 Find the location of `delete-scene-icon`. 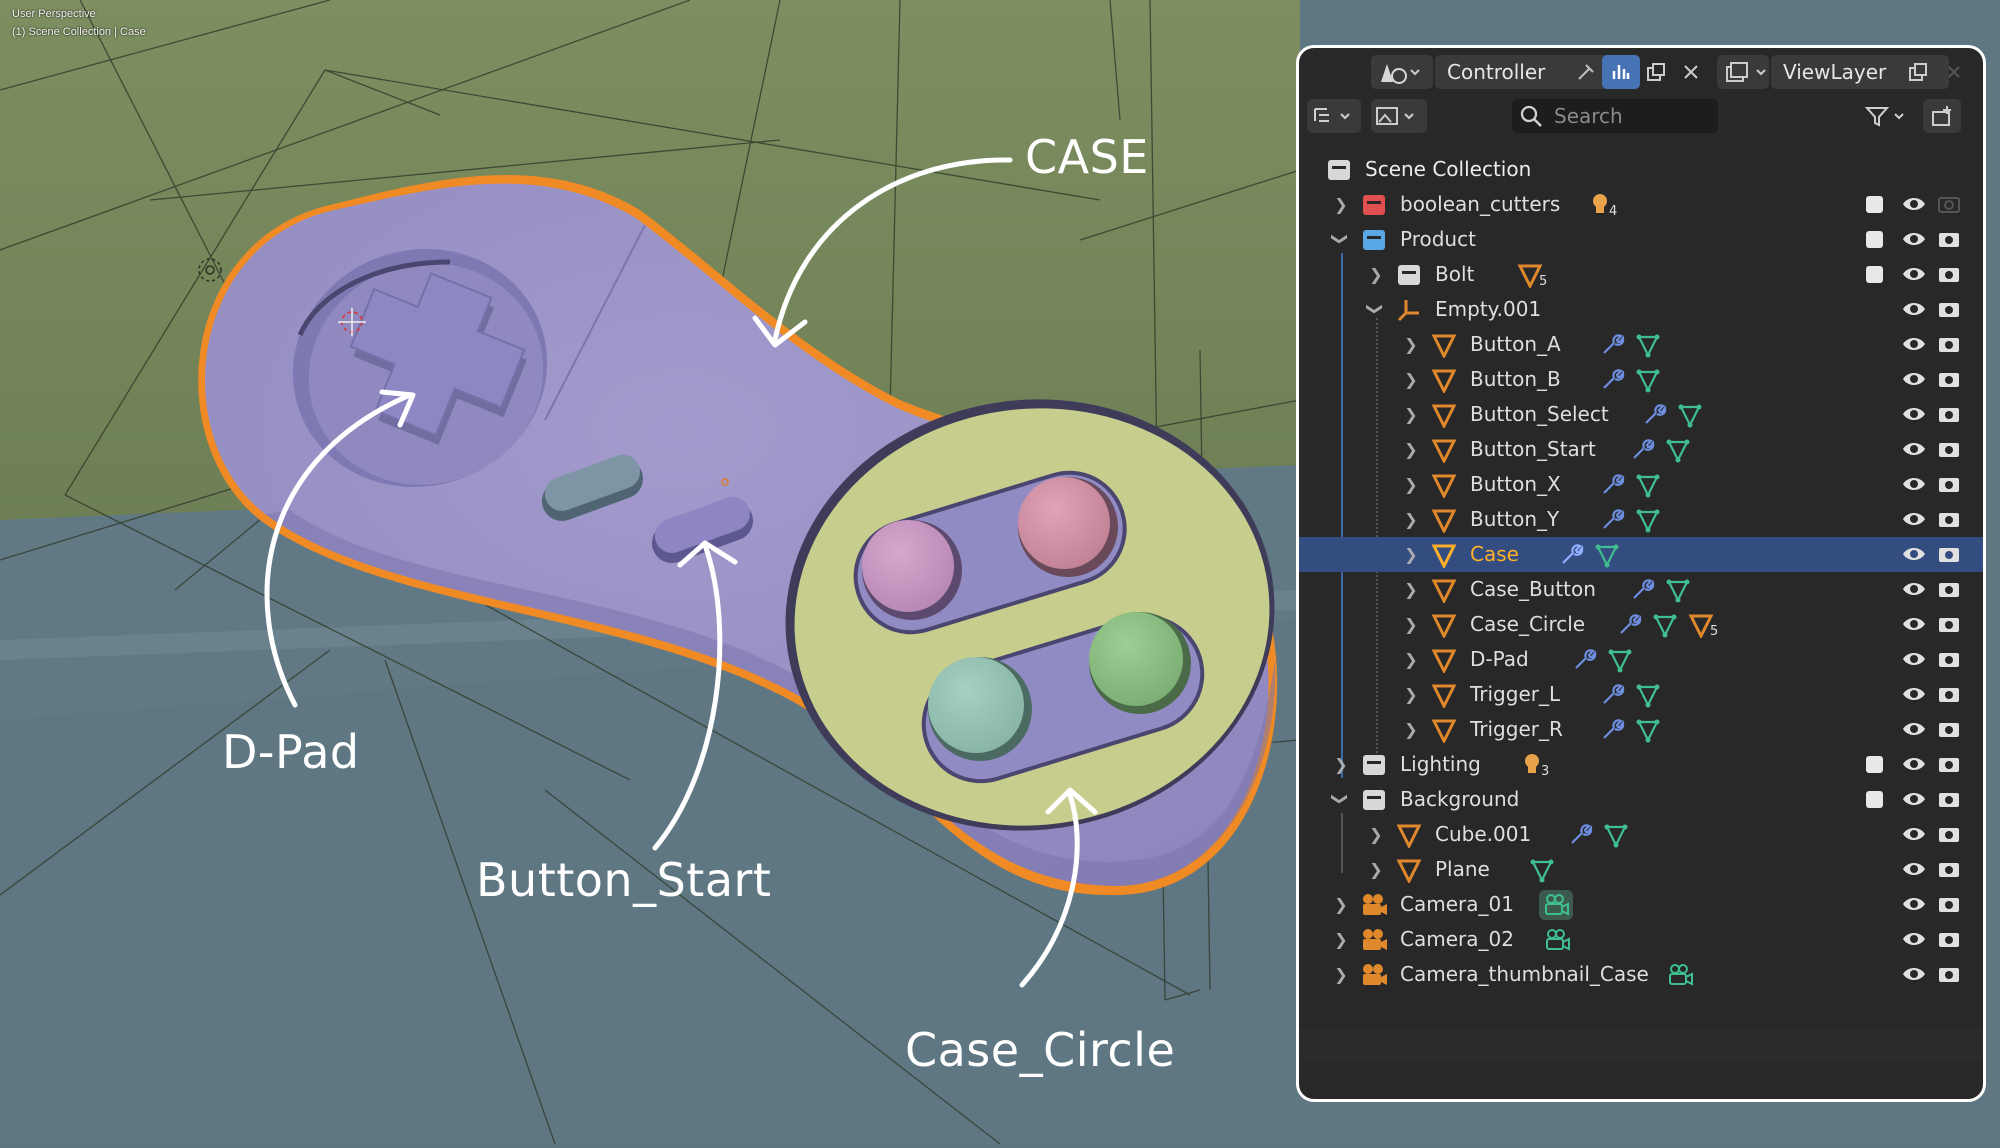

delete-scene-icon is located at coordinates (1691, 72).